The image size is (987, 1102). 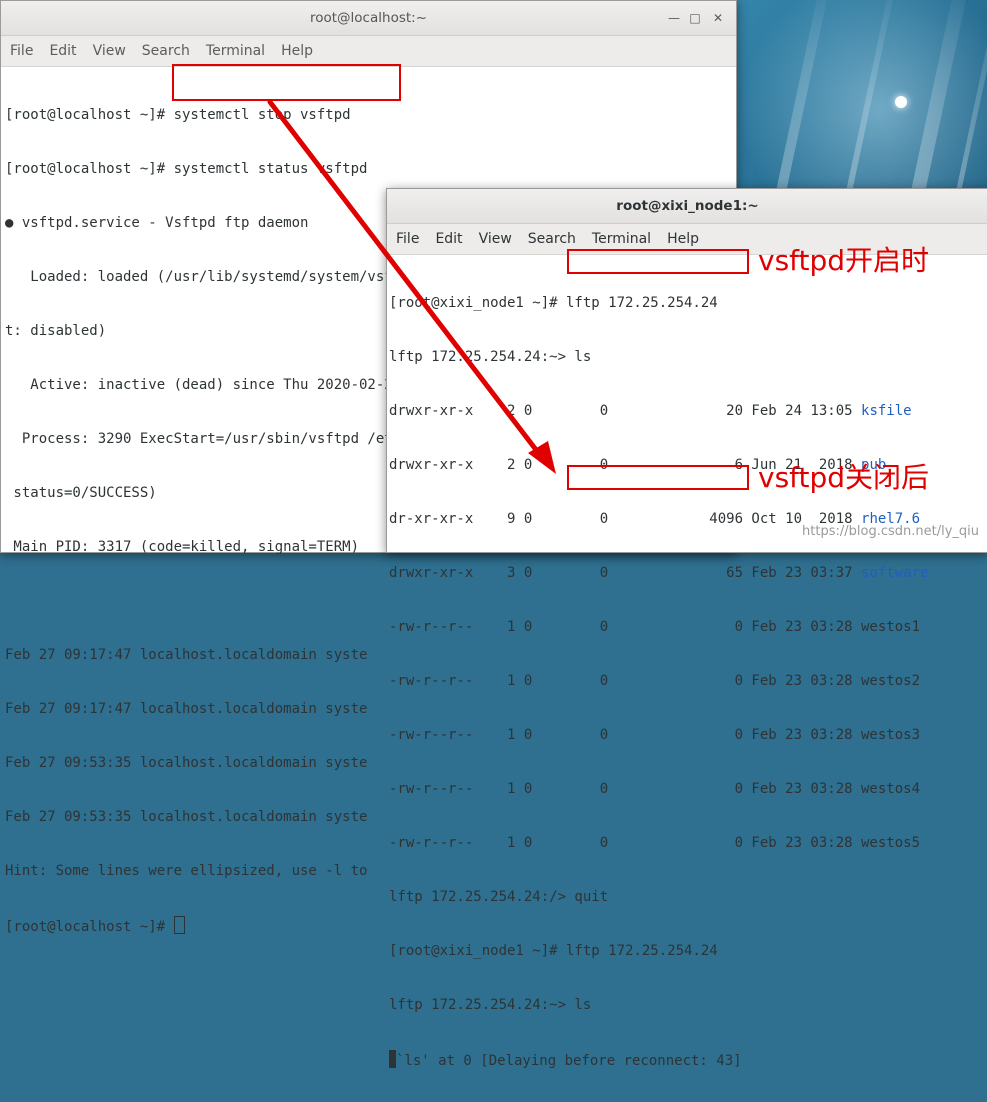 I want to click on listing-row: -rw-r--r-- 1 0 0 0 Feb 23 03:28 westos4, so click(x=655, y=789).